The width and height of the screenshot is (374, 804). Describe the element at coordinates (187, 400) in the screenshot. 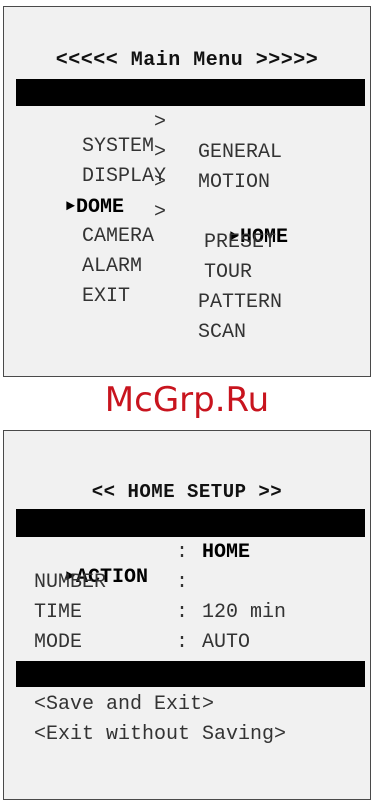

I see `watermark-text: McGrp.Ru` at that location.